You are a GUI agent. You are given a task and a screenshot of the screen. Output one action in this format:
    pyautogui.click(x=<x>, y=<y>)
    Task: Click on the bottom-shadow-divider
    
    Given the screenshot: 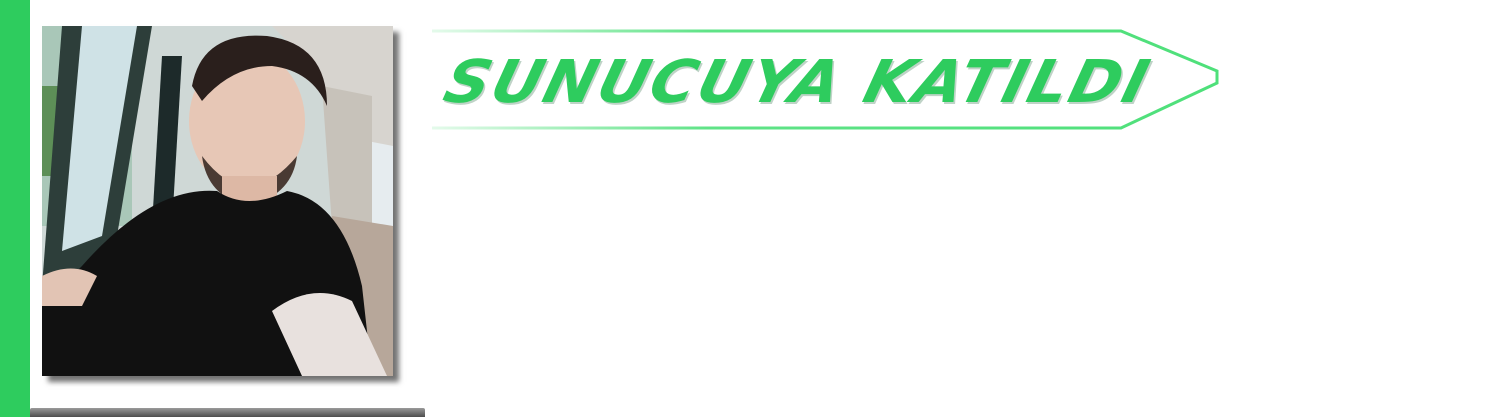 What is the action you would take?
    pyautogui.click(x=227, y=412)
    